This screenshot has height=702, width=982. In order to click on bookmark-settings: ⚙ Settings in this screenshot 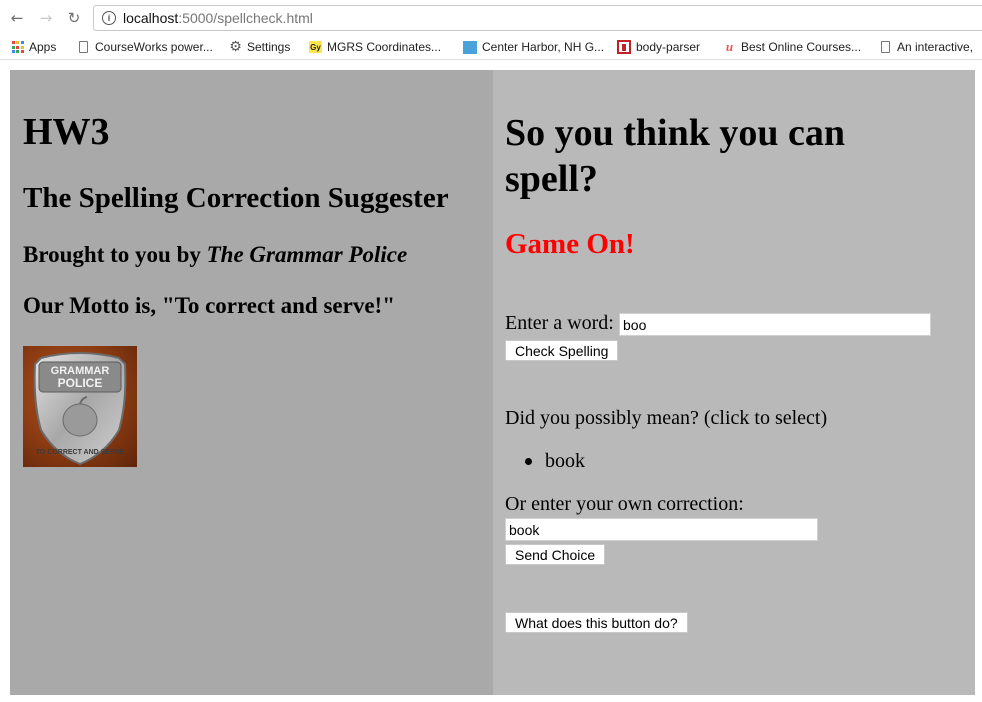, I will do `click(259, 47)`.